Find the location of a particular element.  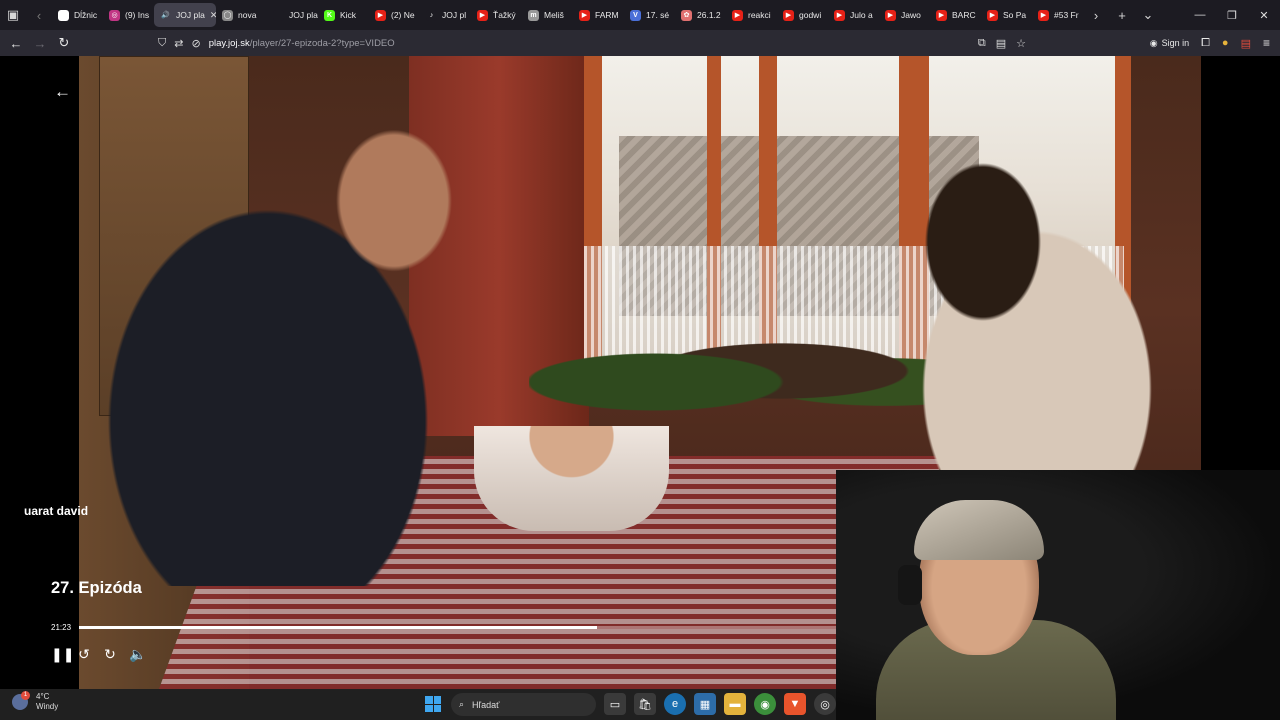

permissions-icon: ⇄ is located at coordinates (178, 43).